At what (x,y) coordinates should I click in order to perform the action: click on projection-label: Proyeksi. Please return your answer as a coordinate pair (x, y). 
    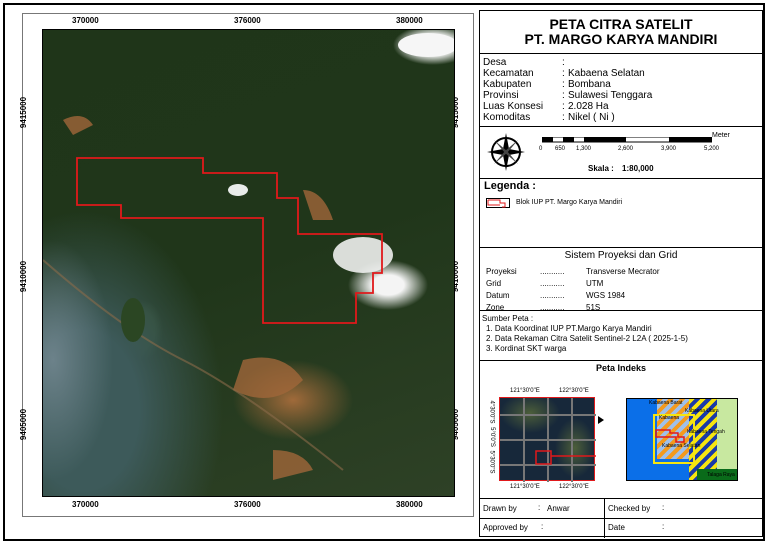
    Looking at the image, I should click on (501, 271).